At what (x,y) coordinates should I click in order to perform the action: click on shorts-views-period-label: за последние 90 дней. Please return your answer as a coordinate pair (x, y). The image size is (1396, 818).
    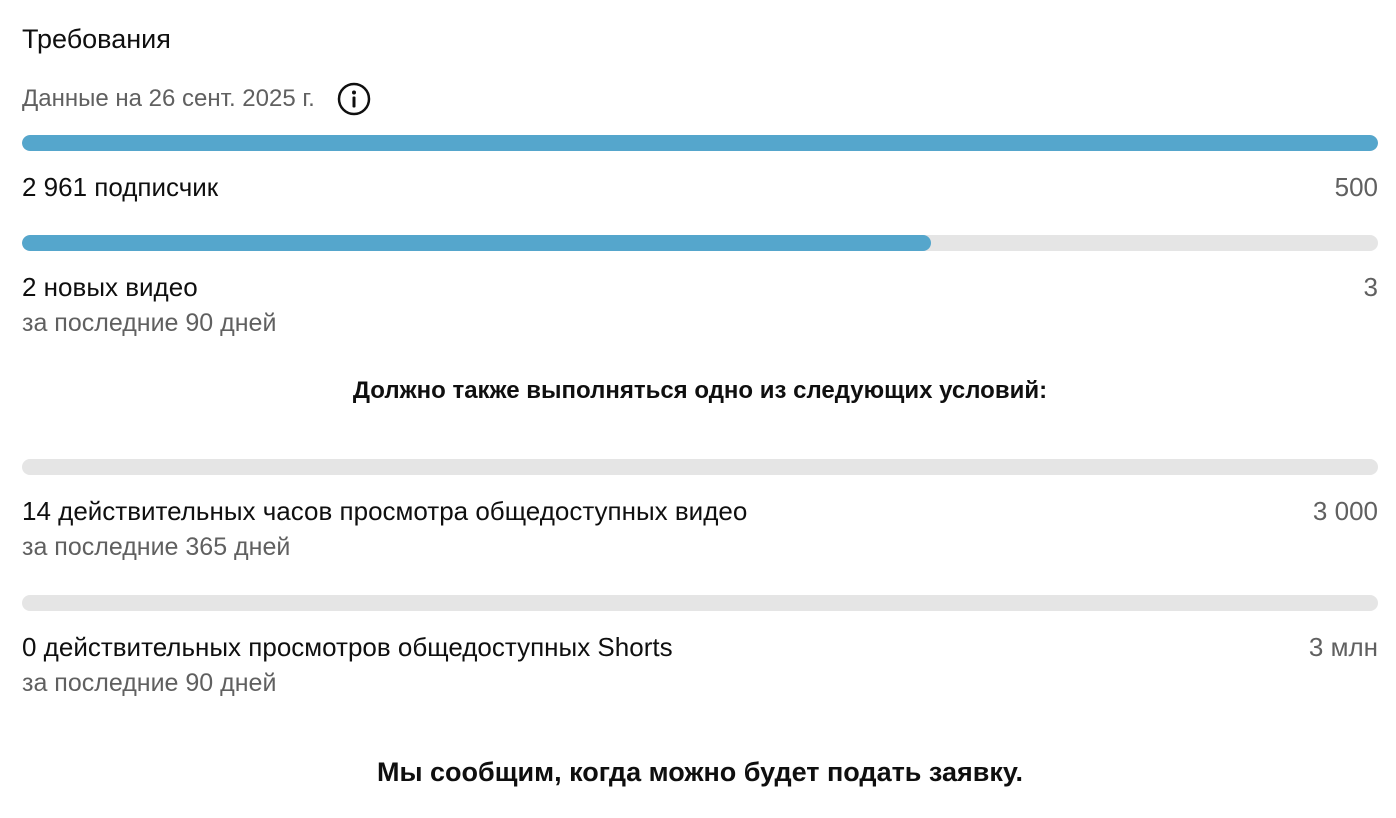
    Looking at the image, I should click on (149, 683).